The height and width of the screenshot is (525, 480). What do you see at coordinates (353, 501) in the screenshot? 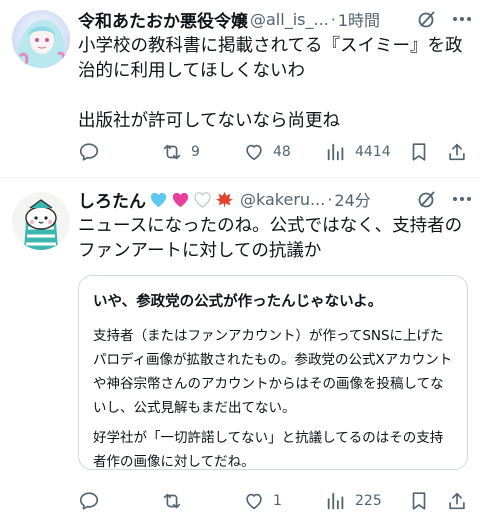
I see `views-button: 225` at bounding box center [353, 501].